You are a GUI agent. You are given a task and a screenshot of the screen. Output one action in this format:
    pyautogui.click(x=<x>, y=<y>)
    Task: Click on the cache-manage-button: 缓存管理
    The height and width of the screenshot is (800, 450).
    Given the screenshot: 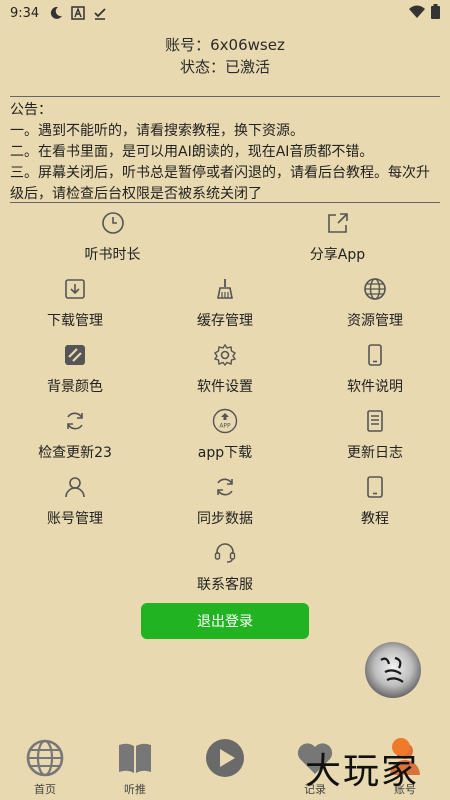 What is the action you would take?
    pyautogui.click(x=225, y=303)
    